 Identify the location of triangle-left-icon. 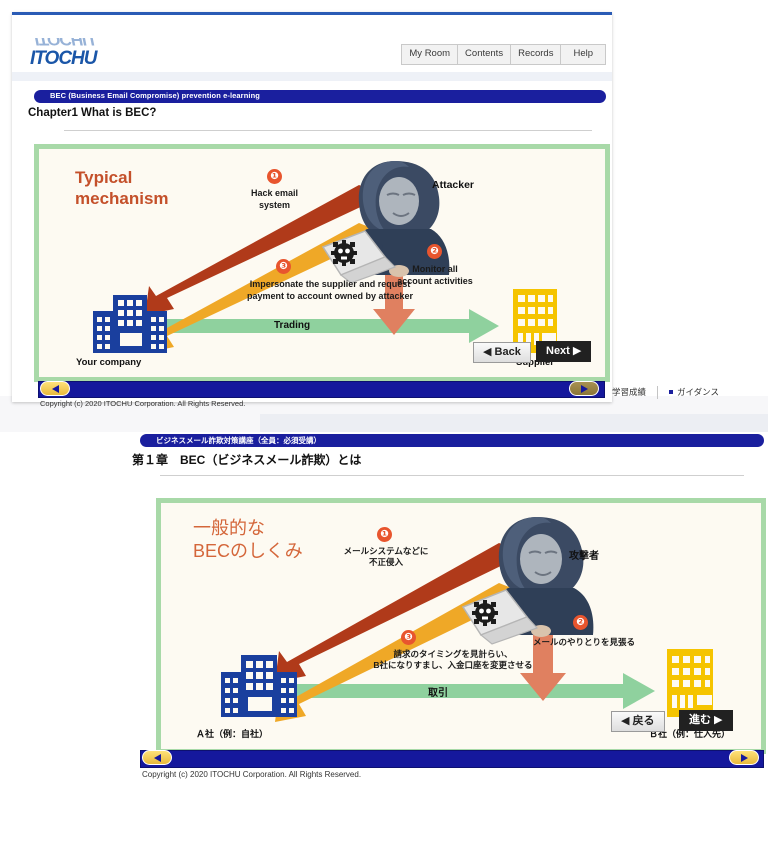
(55, 388).